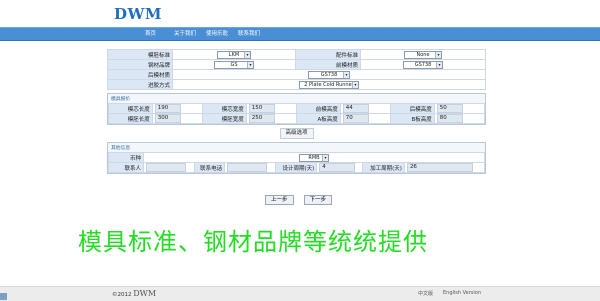 The height and width of the screenshot is (301, 600). I want to click on nav-item-contact: 联系我们, so click(249, 34).